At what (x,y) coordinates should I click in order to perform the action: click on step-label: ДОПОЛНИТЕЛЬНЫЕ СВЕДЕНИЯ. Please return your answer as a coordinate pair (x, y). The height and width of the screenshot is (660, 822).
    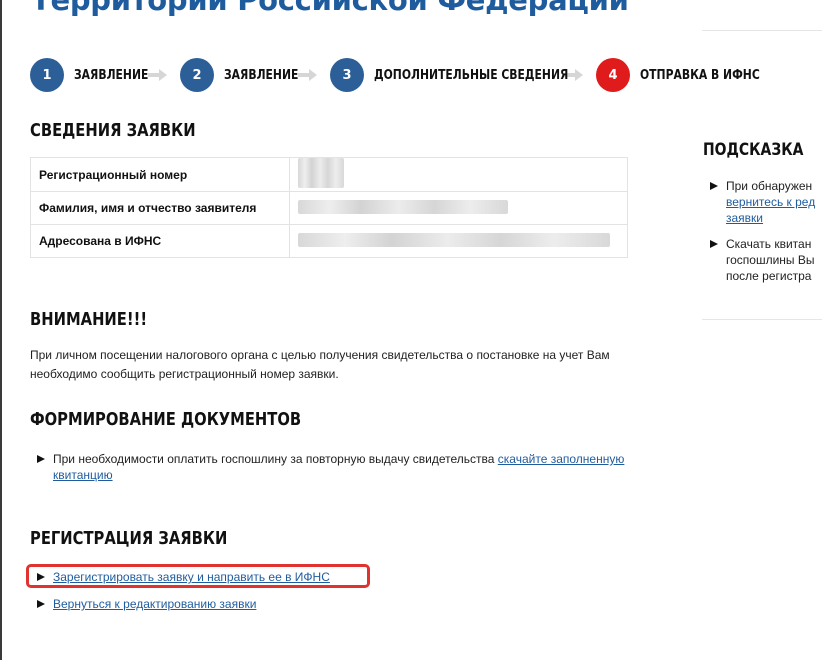
    Looking at the image, I should click on (471, 75).